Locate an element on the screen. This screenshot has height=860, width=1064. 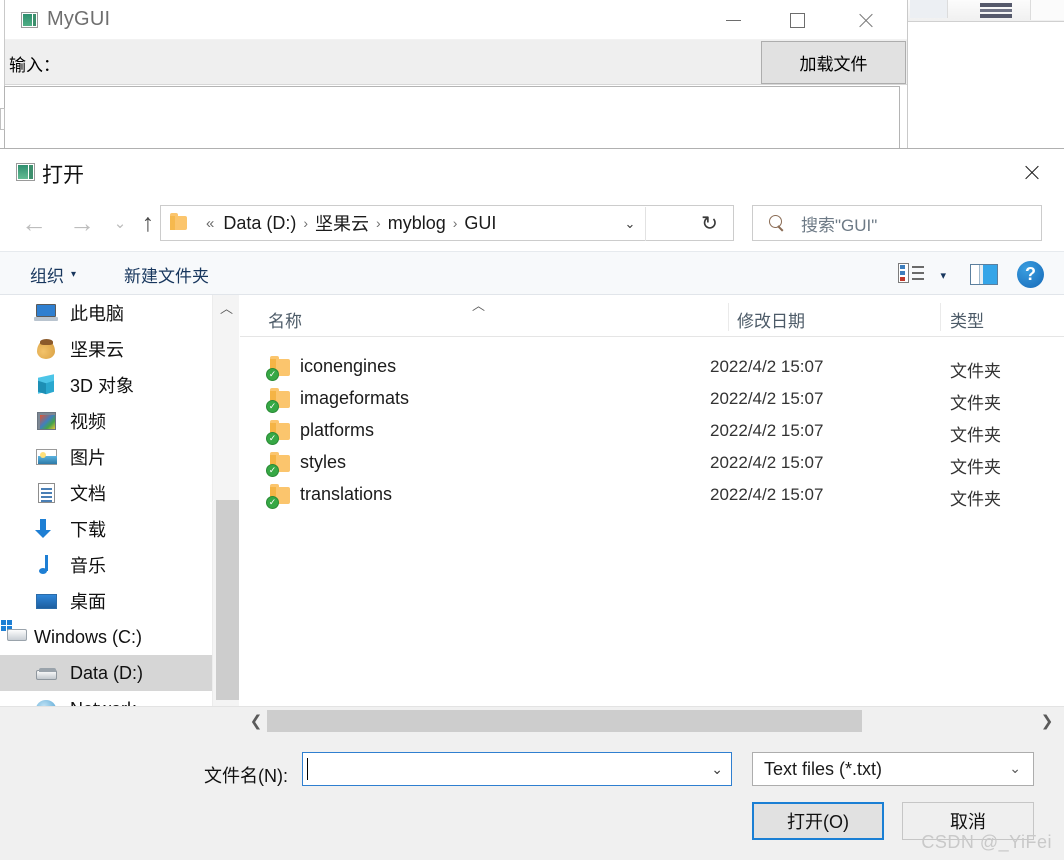
filename-input: ⌄ is located at coordinates (517, 769).